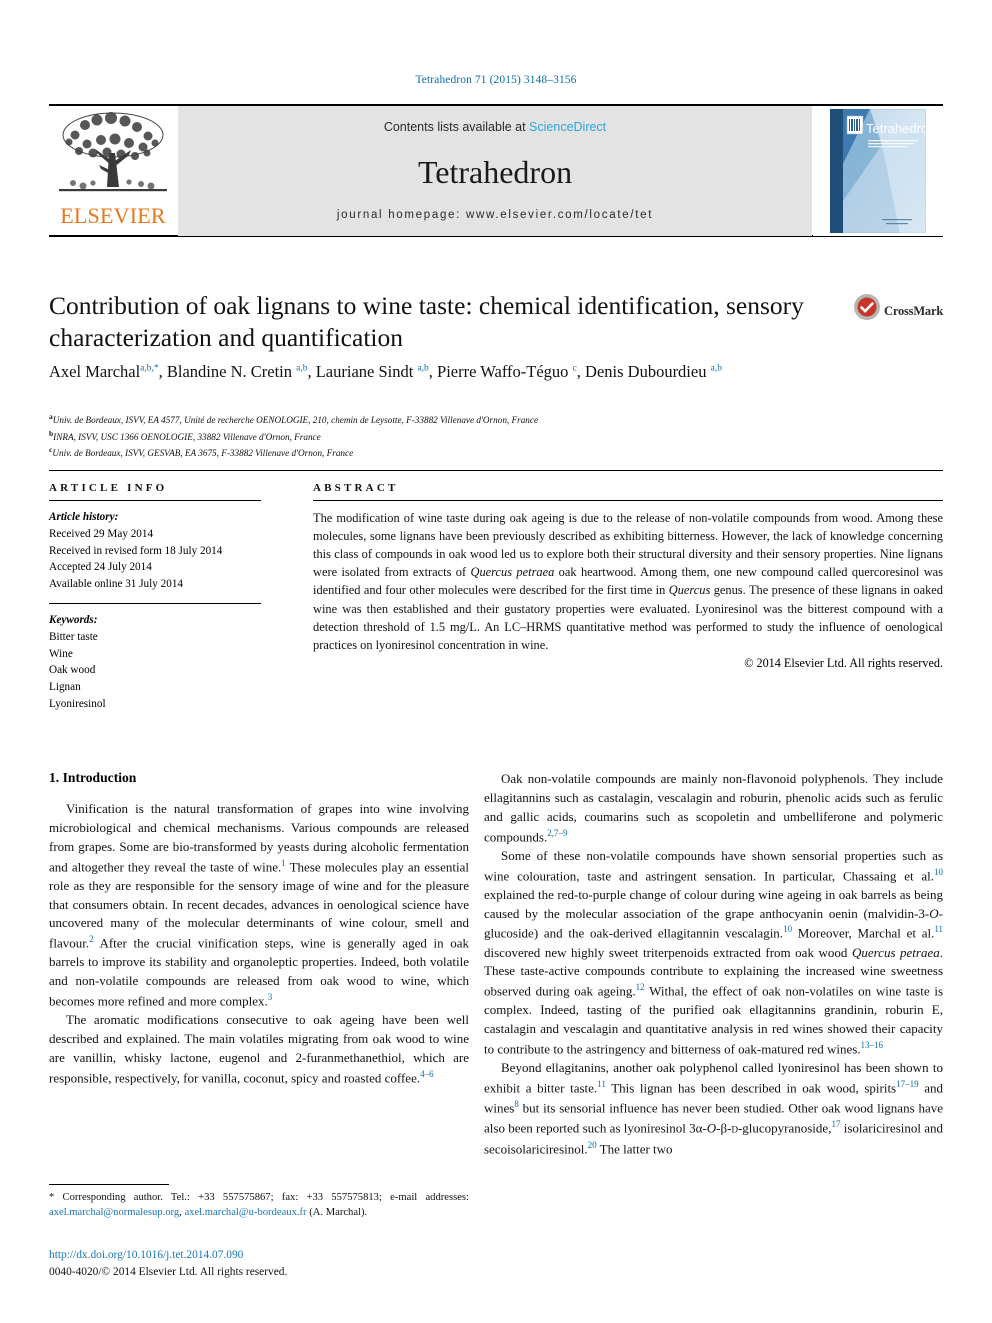  I want to click on history-item: Received in revised form 18 July 2014, so click(136, 550).